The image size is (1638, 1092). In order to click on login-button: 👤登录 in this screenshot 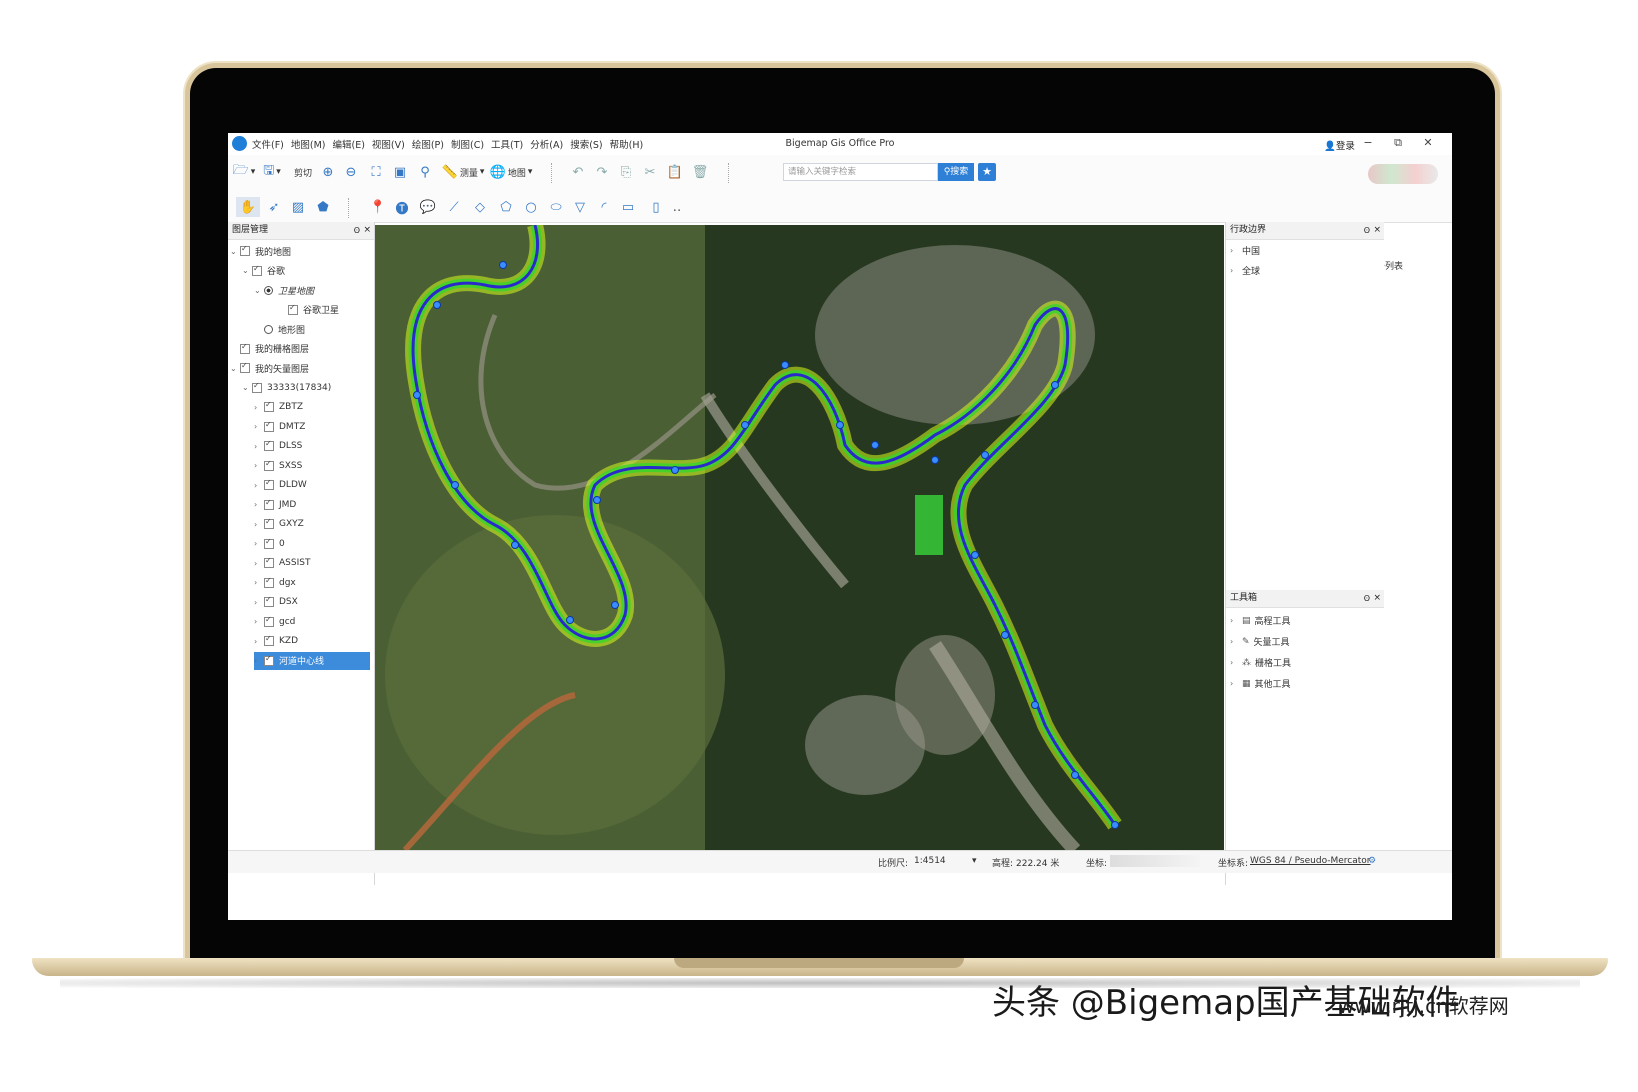, I will do `click(1339, 145)`.